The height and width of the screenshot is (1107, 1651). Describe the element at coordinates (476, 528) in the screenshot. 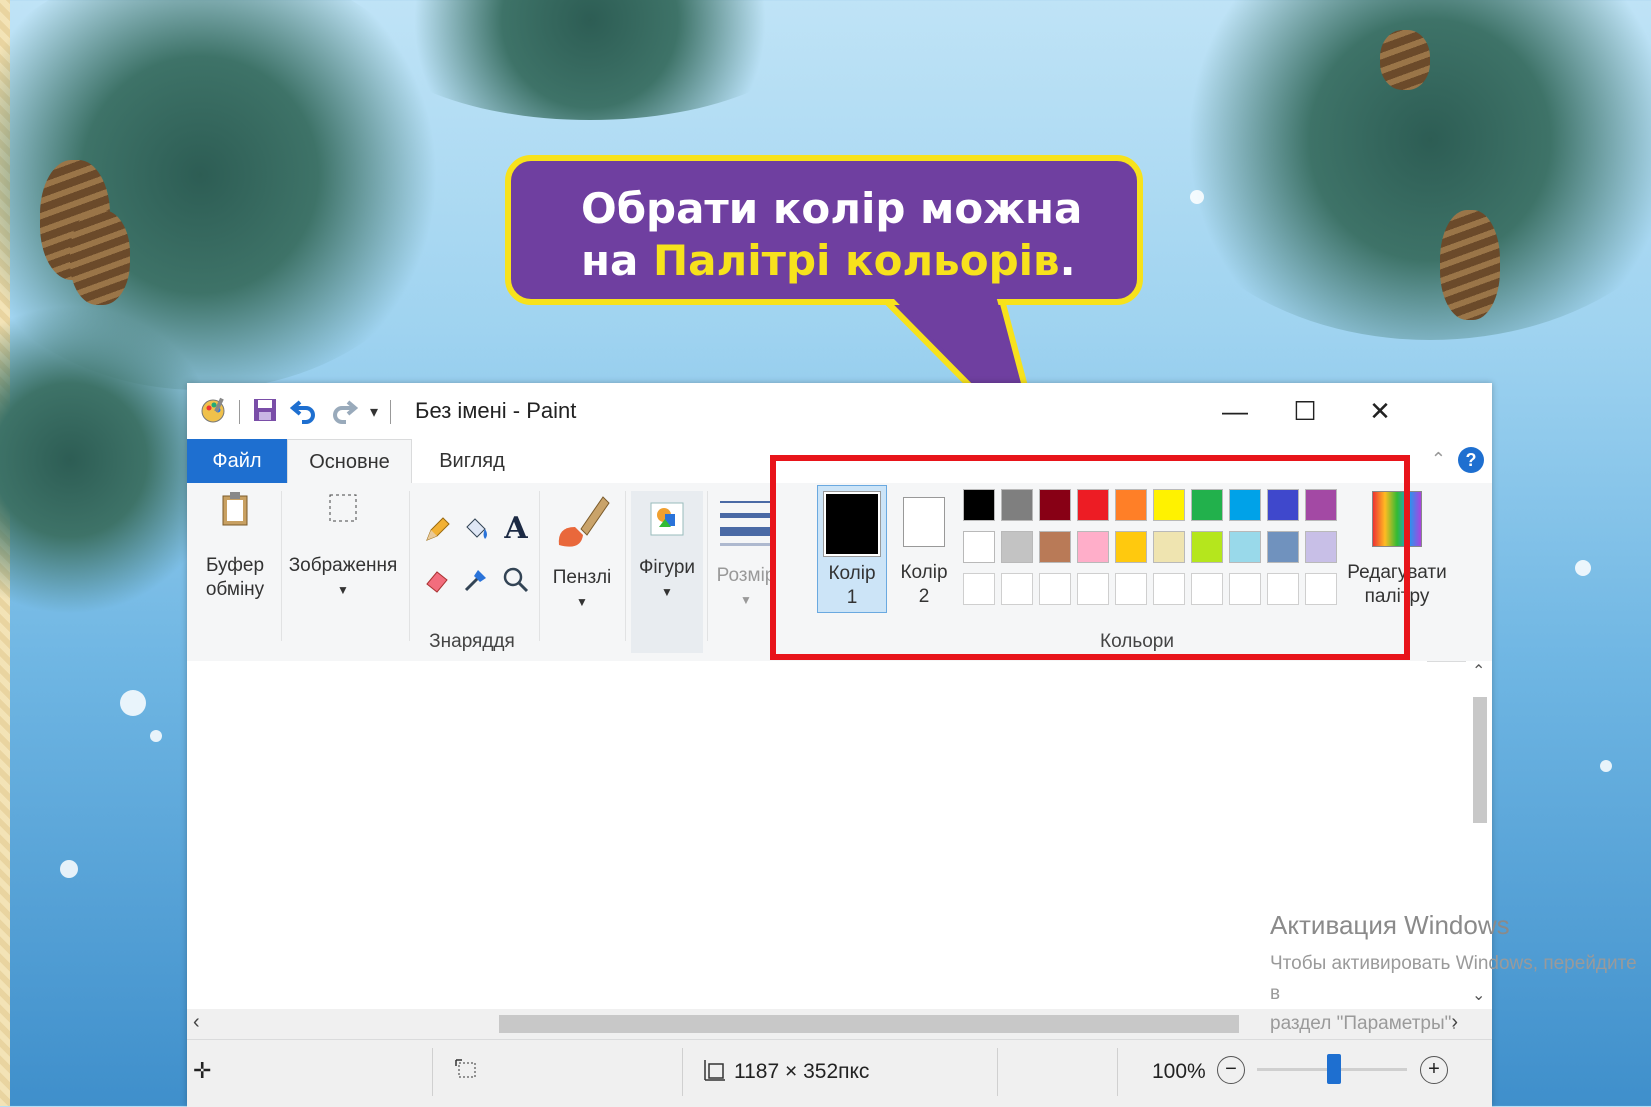

I see `fill-bucket-icon` at that location.